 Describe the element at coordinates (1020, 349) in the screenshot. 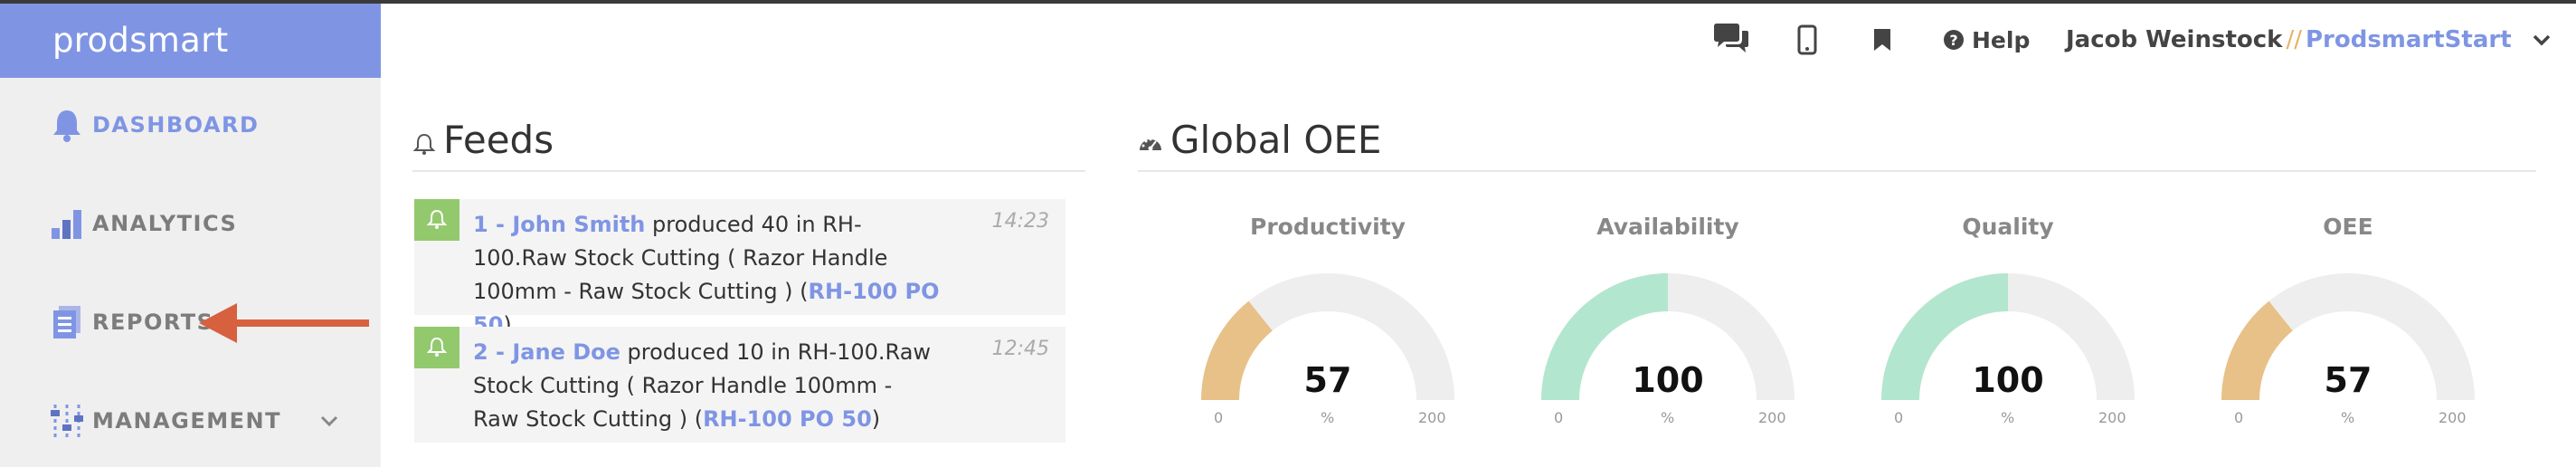

I see `feed-timestamp: 12:45` at that location.